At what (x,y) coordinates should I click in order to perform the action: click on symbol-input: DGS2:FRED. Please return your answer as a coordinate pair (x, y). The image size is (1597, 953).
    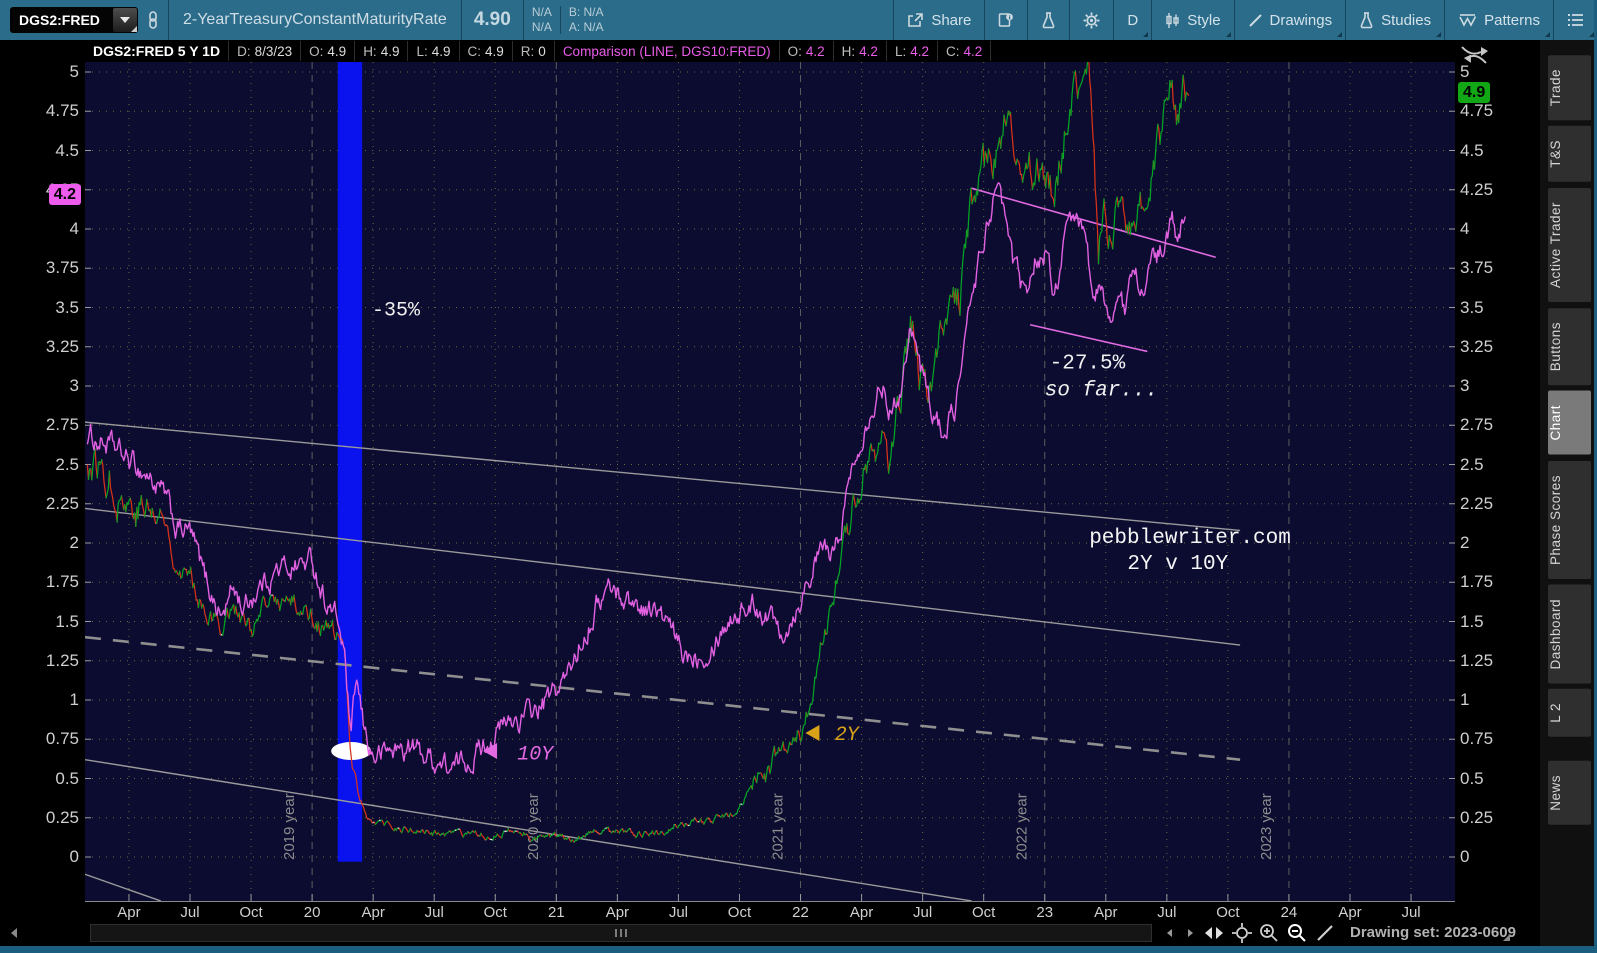
    Looking at the image, I should click on (74, 20).